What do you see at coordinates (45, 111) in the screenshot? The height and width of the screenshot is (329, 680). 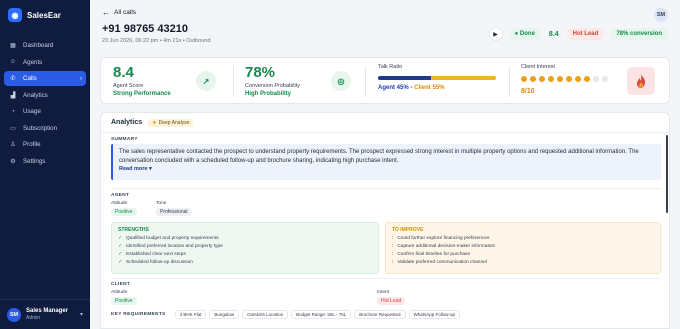 I see `sidebar-item-usage: ◔ Usage` at bounding box center [45, 111].